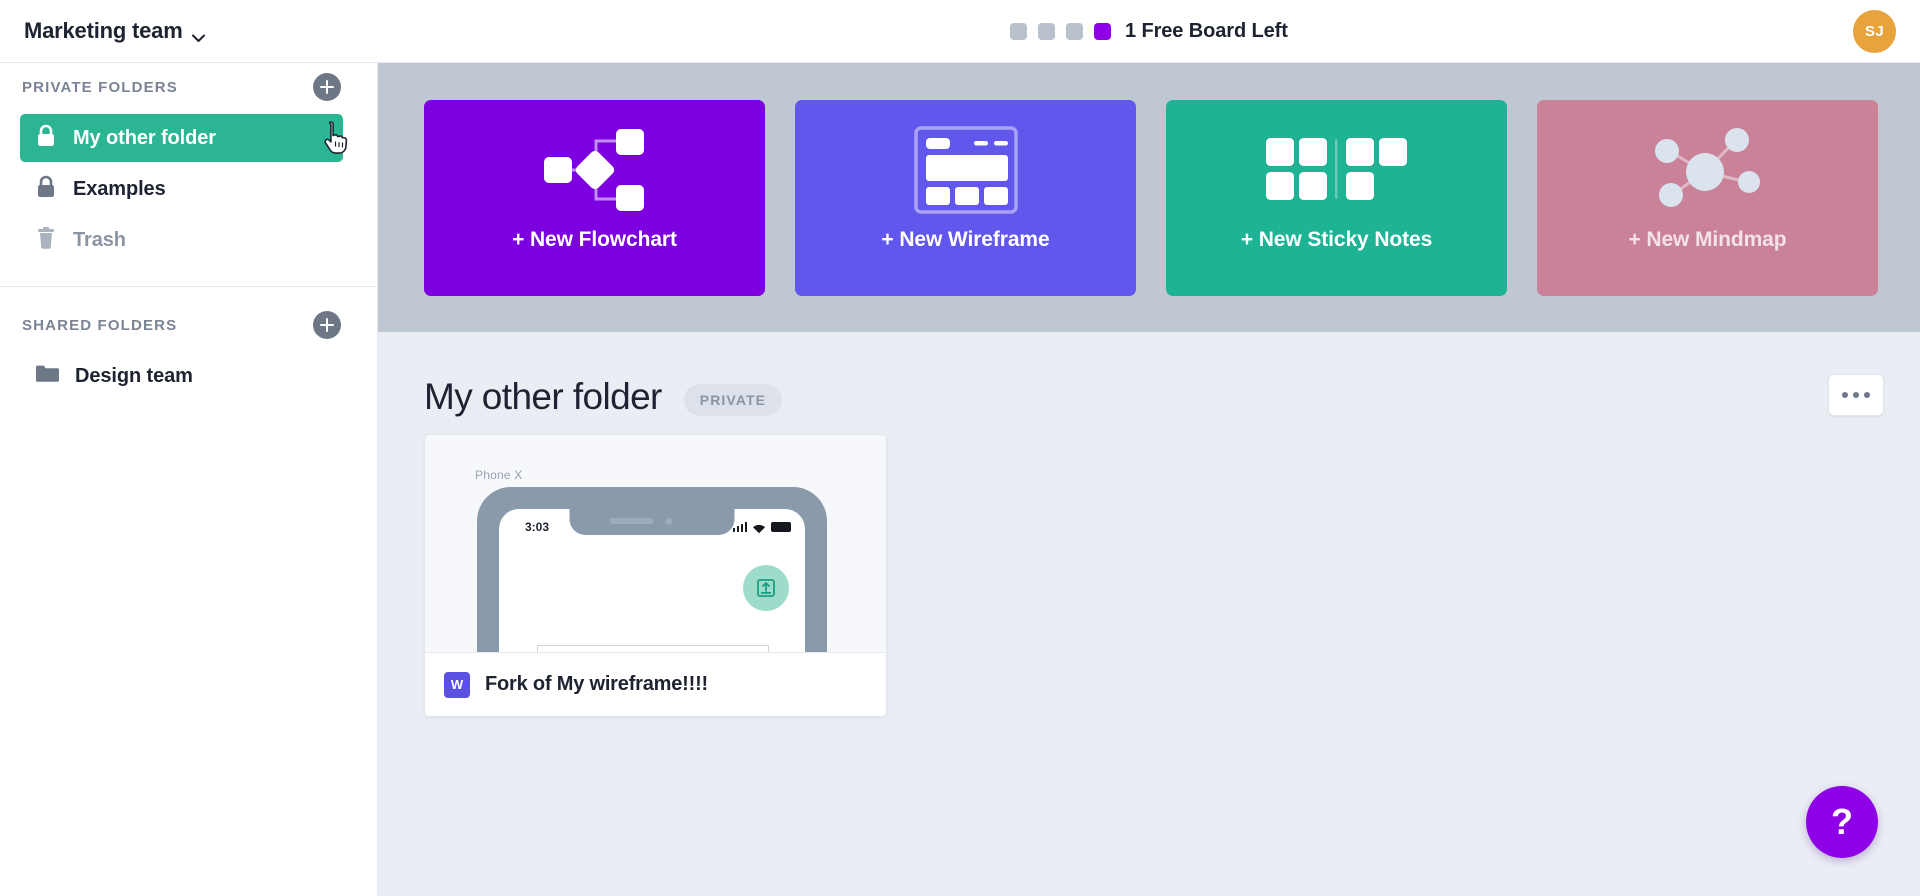  Describe the element at coordinates (1060, 31) in the screenshot. I see `quota-dots` at that location.